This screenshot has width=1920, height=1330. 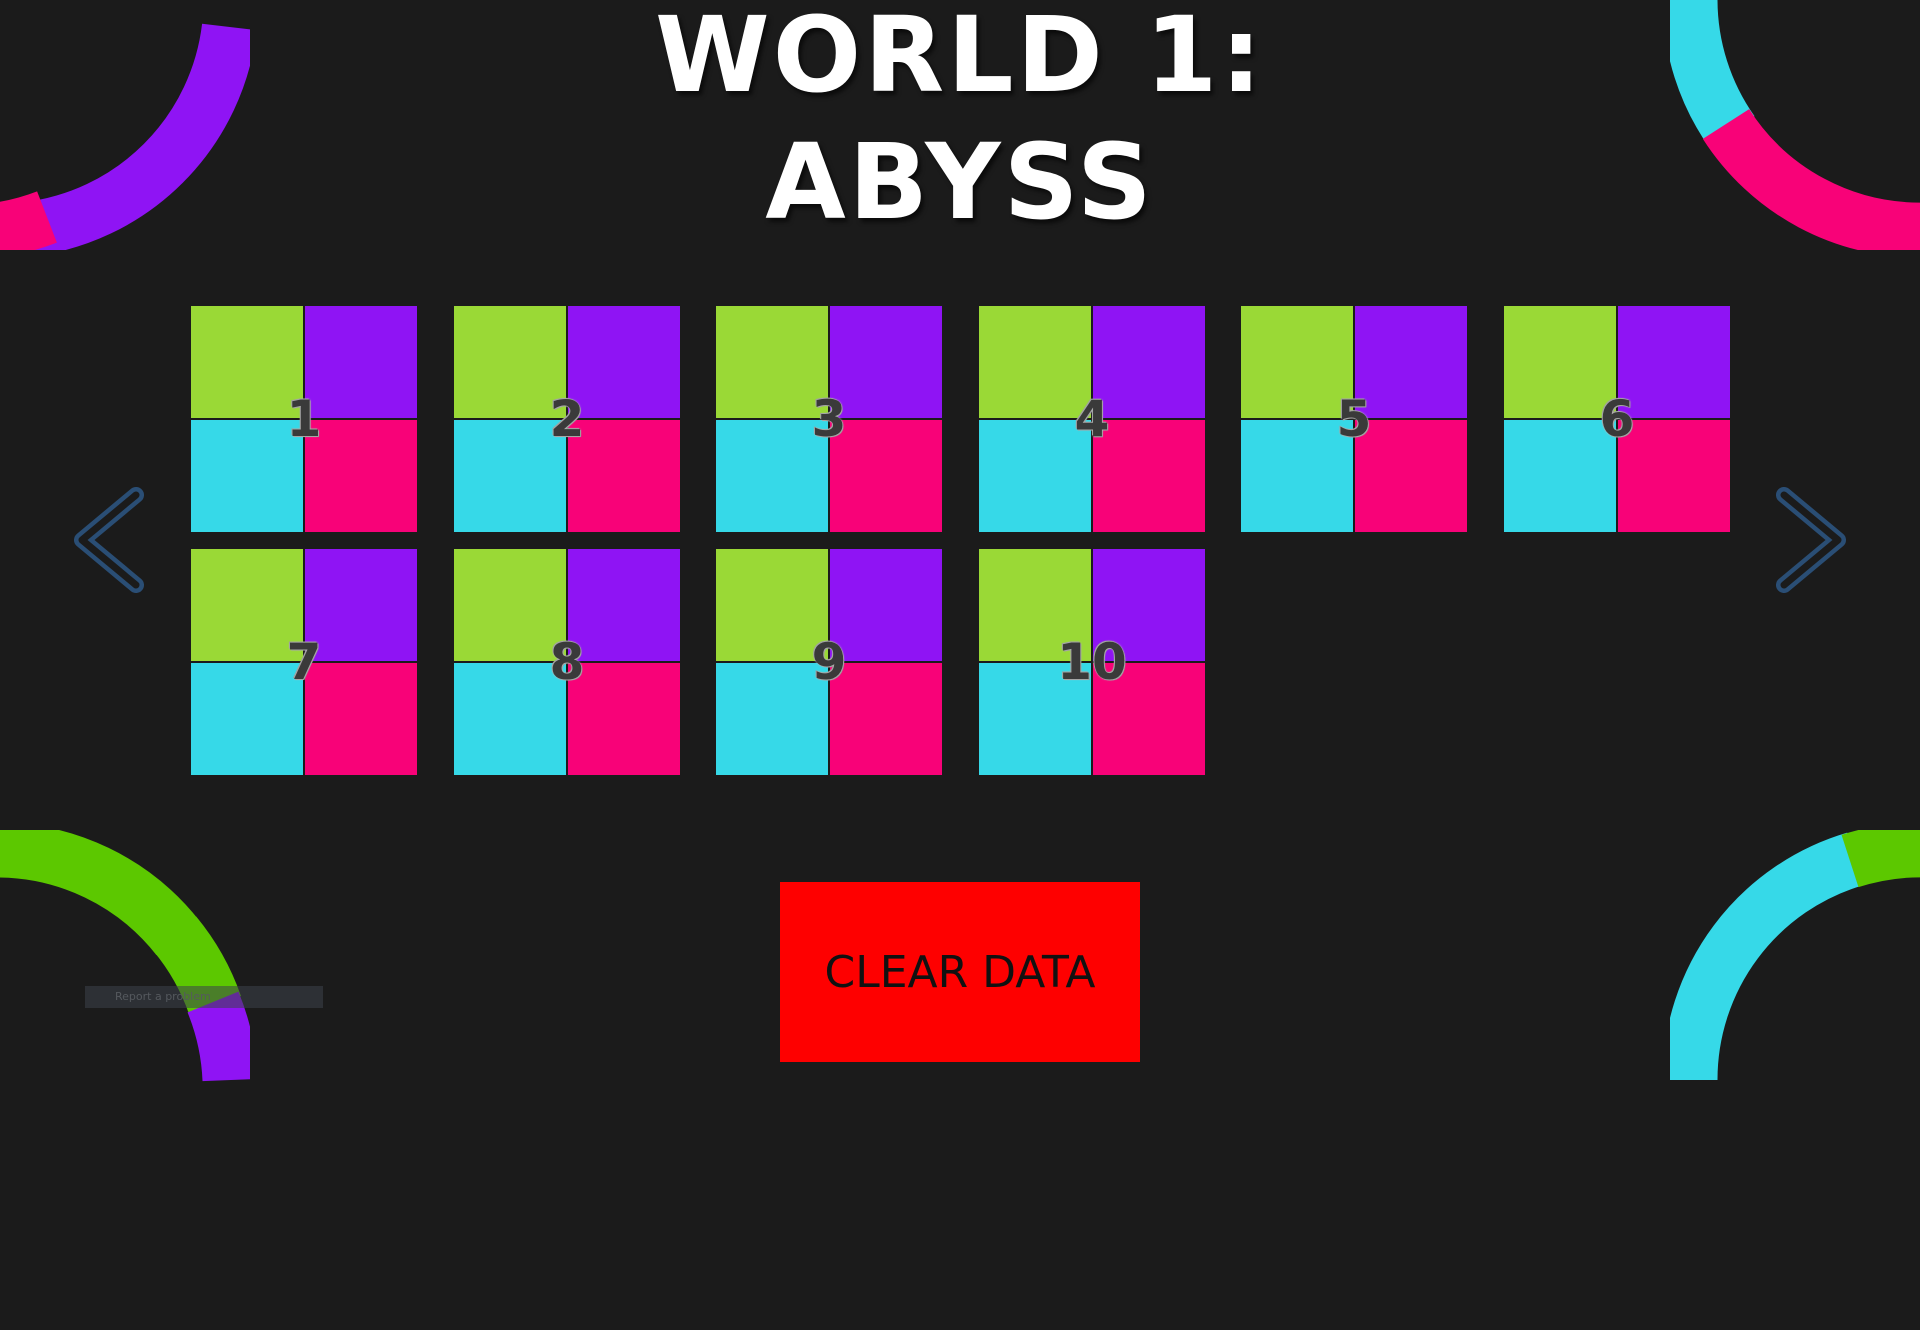 I want to click on level-number: 10, so click(x=1092, y=662).